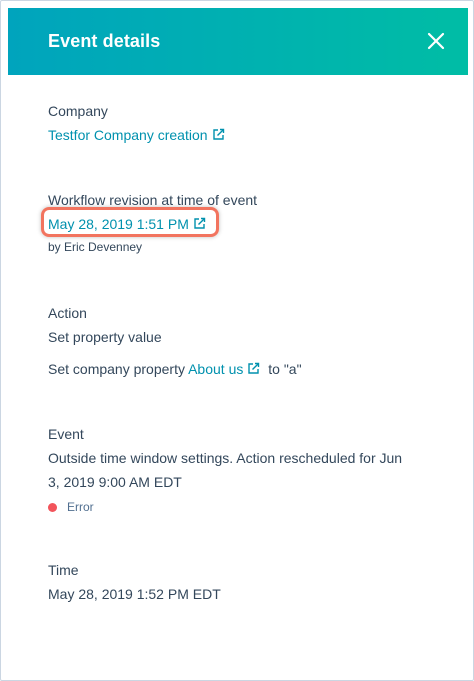  Describe the element at coordinates (80, 507) in the screenshot. I see `status-text: Error` at that location.